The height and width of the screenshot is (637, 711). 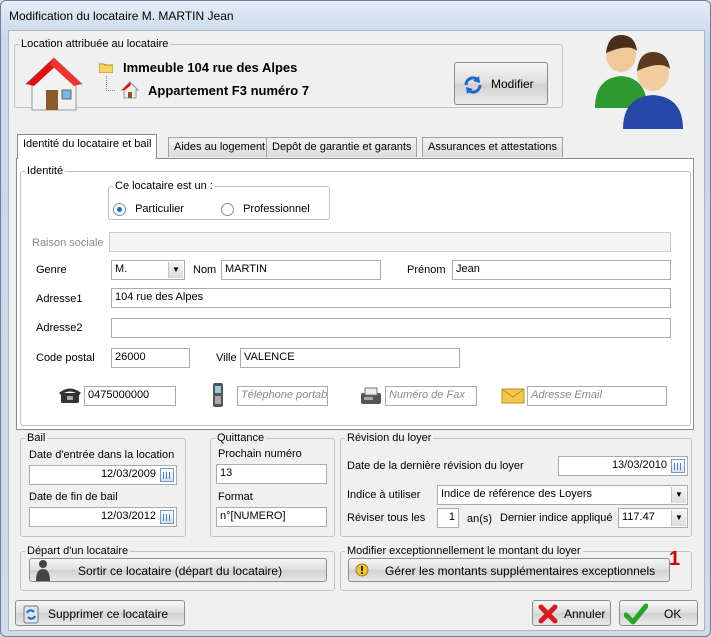 What do you see at coordinates (227, 209) in the screenshot?
I see `radio-professionnel-dot` at bounding box center [227, 209].